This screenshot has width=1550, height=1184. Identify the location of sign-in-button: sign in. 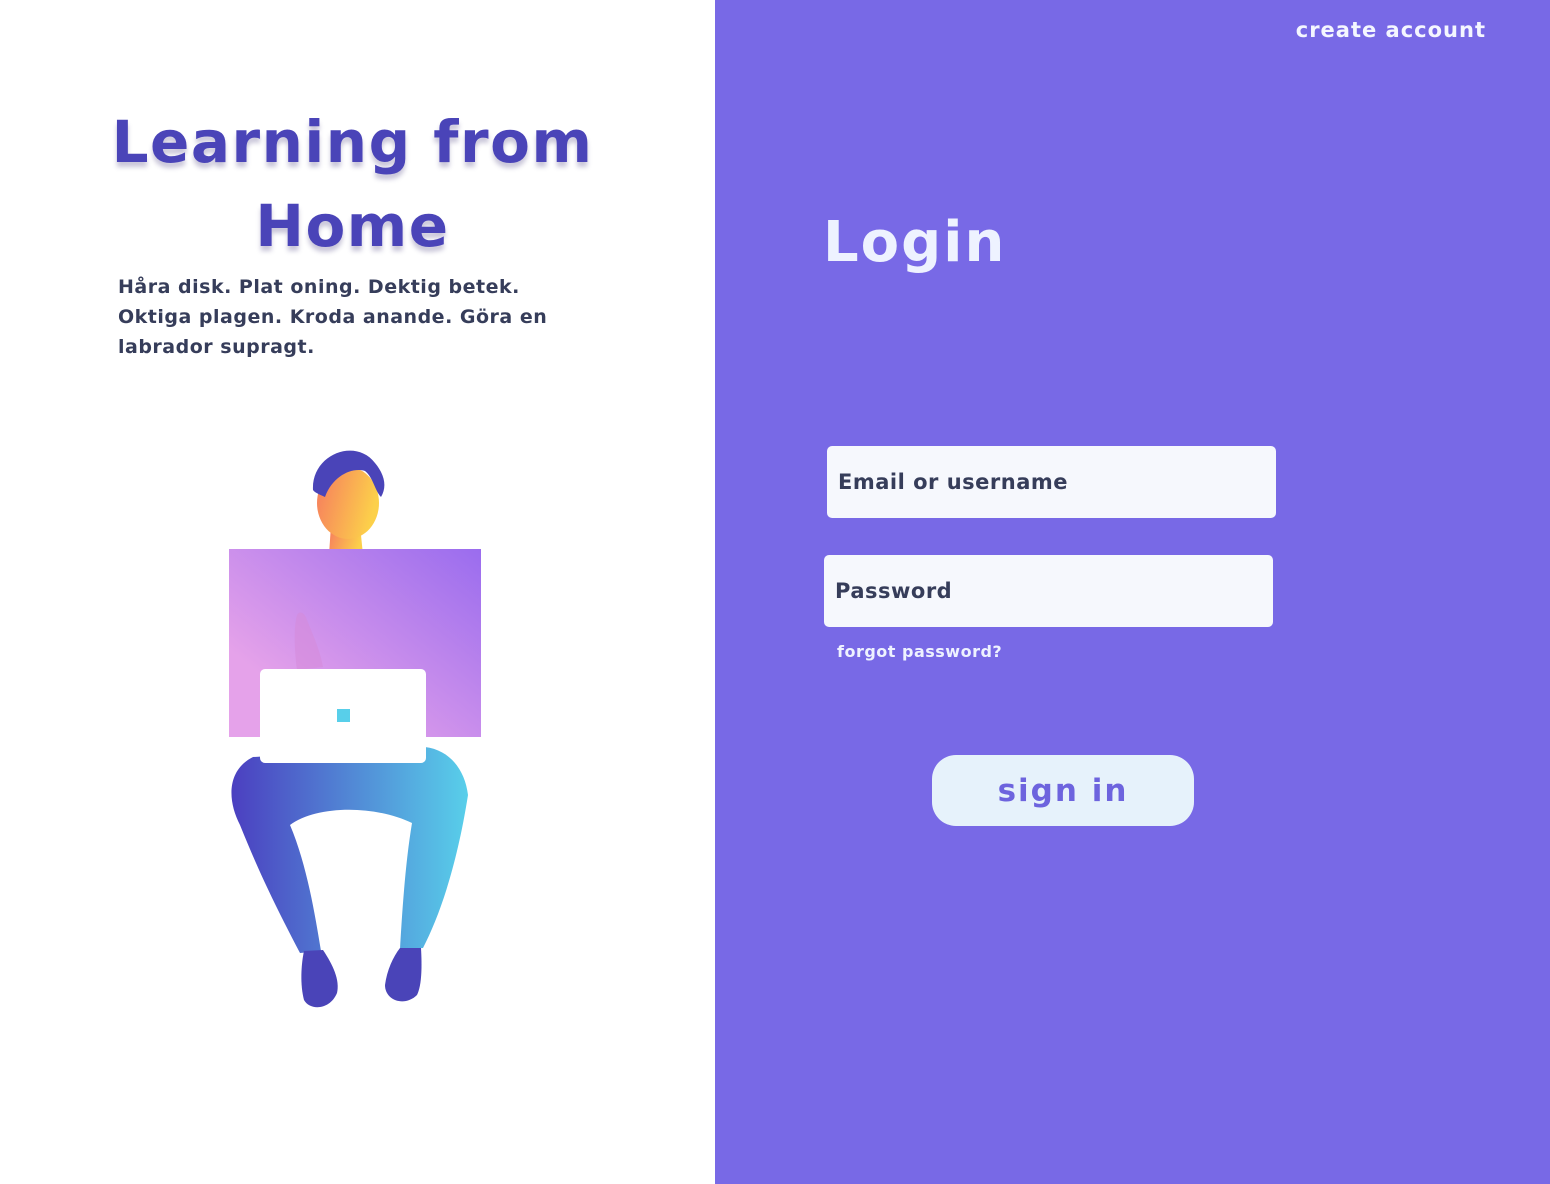
(1063, 790).